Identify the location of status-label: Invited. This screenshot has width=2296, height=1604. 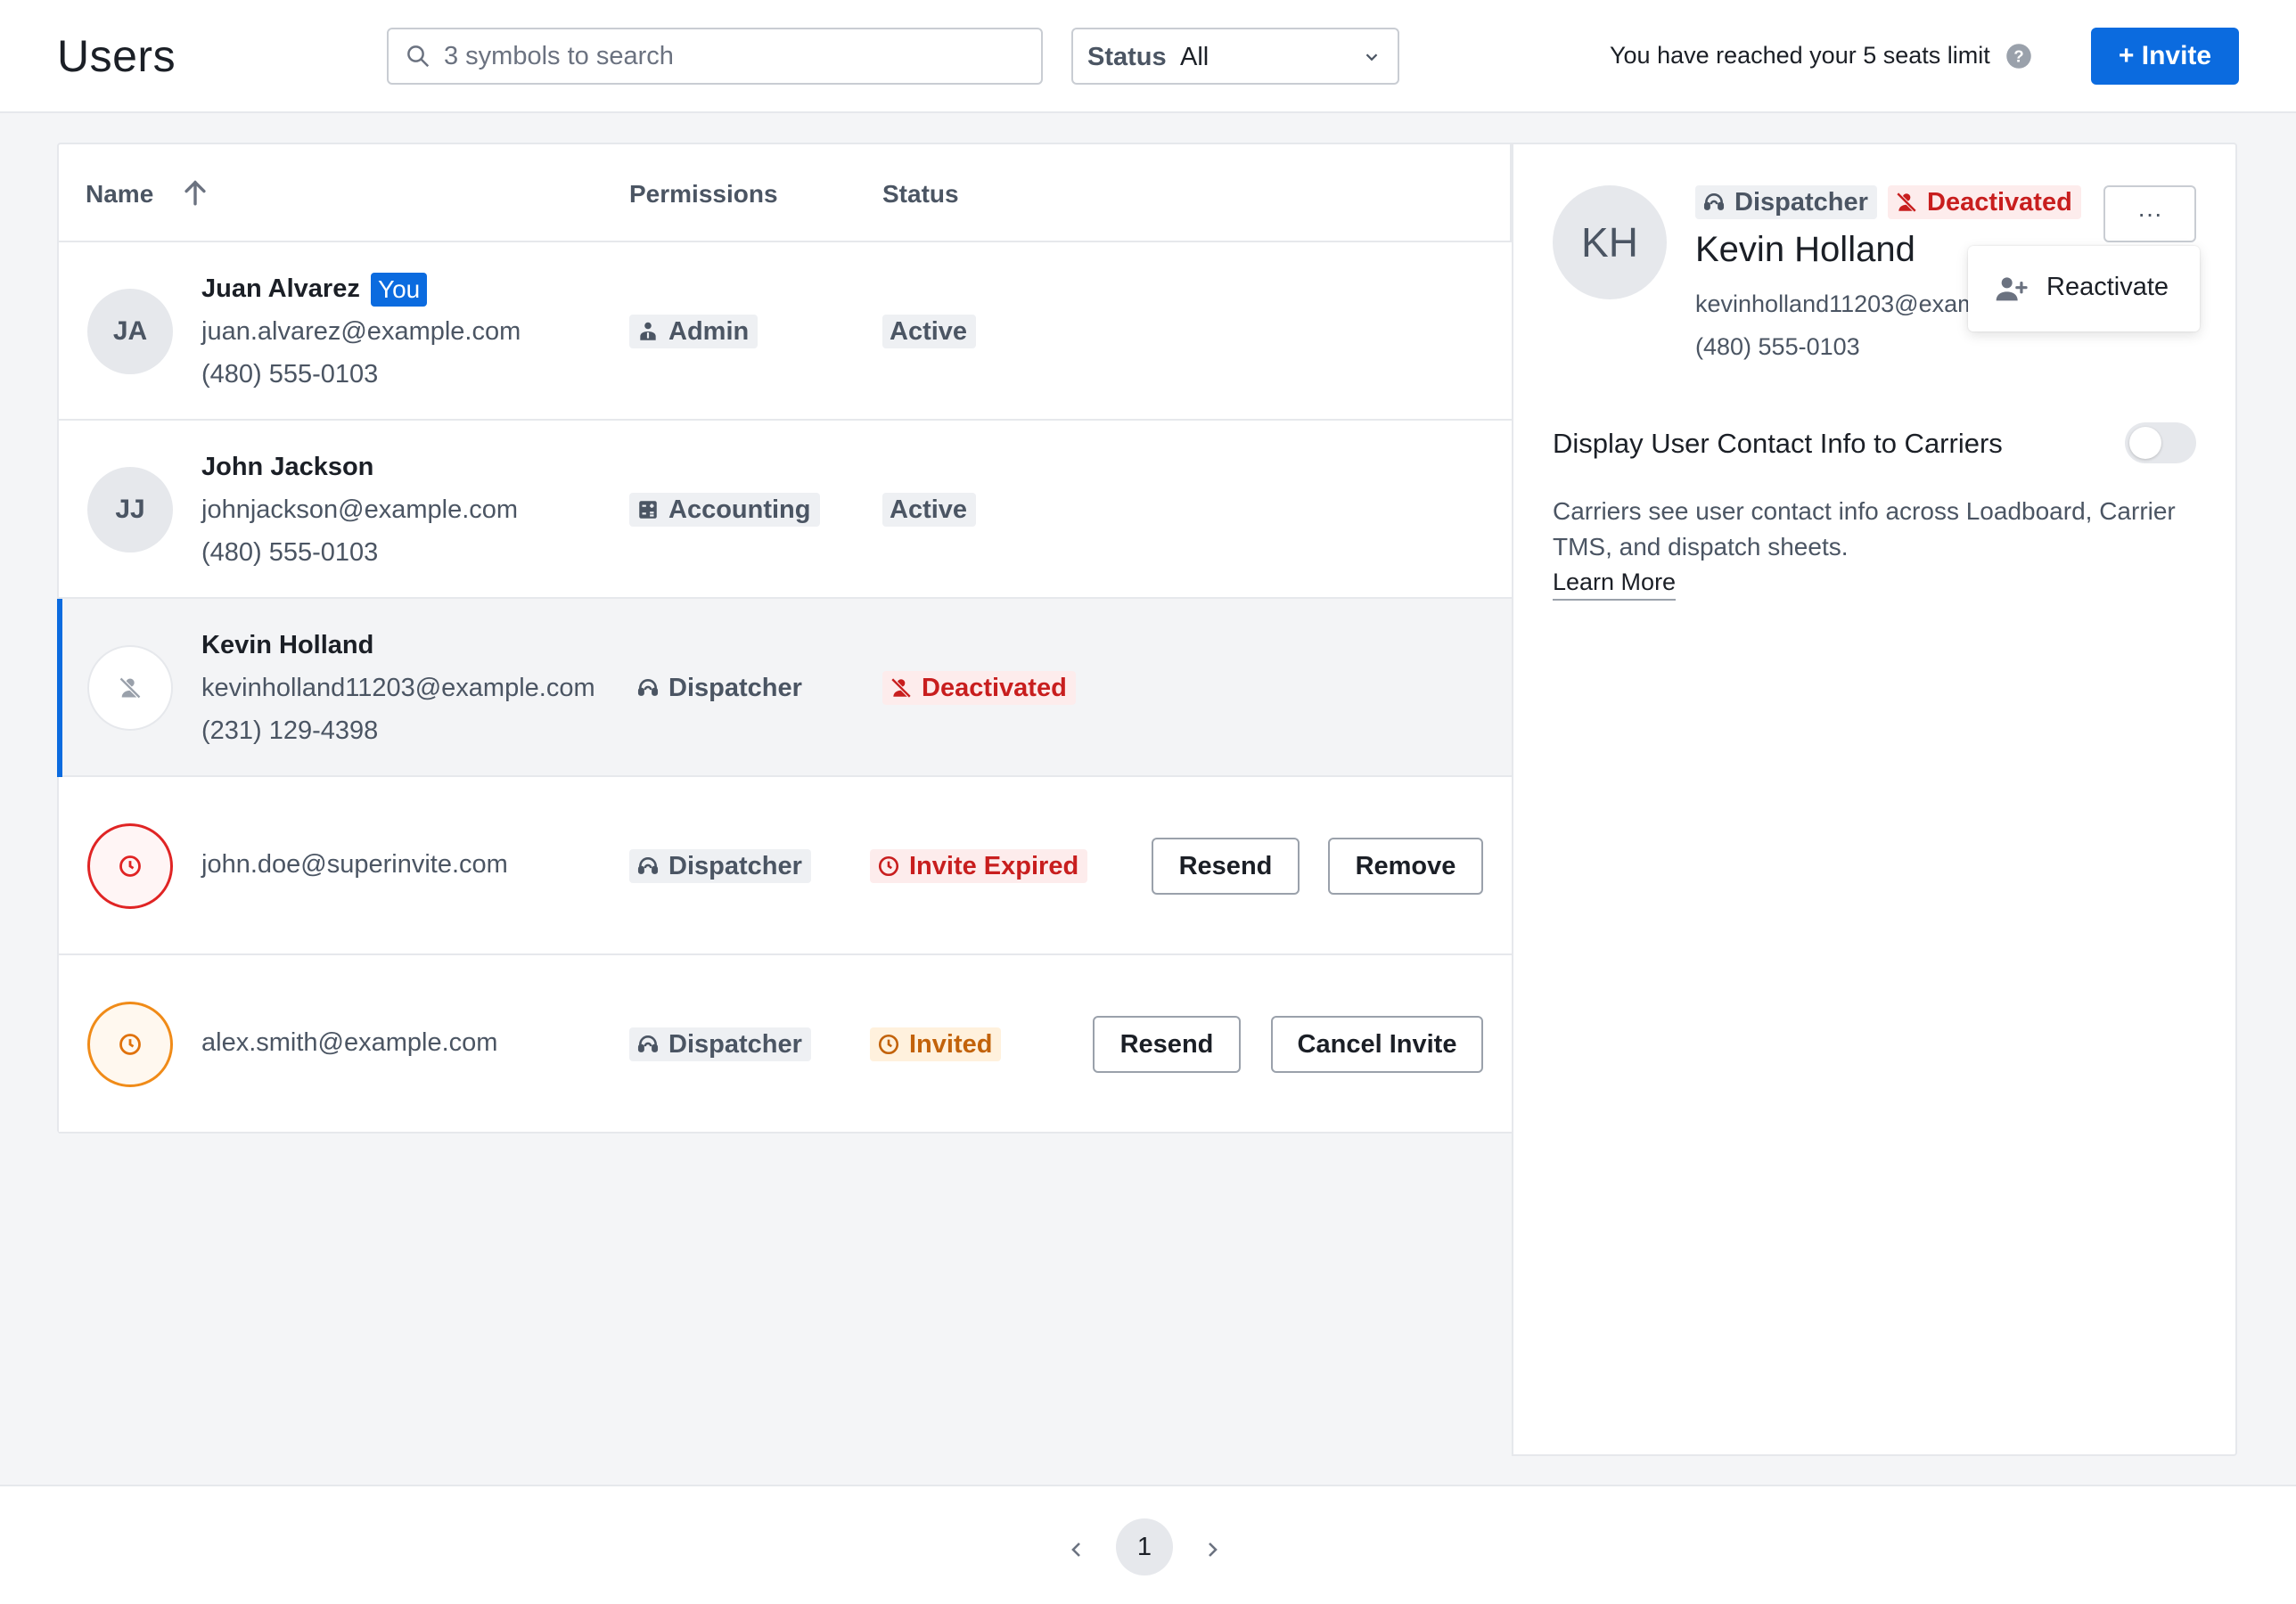
(951, 1044).